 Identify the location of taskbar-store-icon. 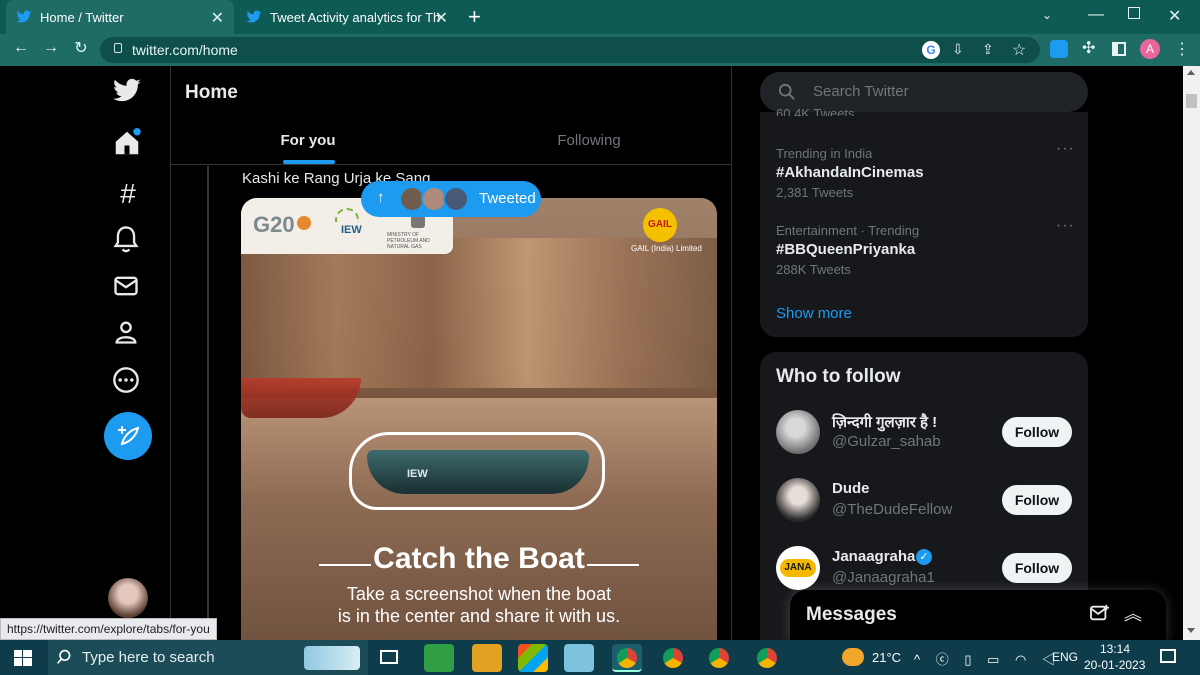
(533, 658).